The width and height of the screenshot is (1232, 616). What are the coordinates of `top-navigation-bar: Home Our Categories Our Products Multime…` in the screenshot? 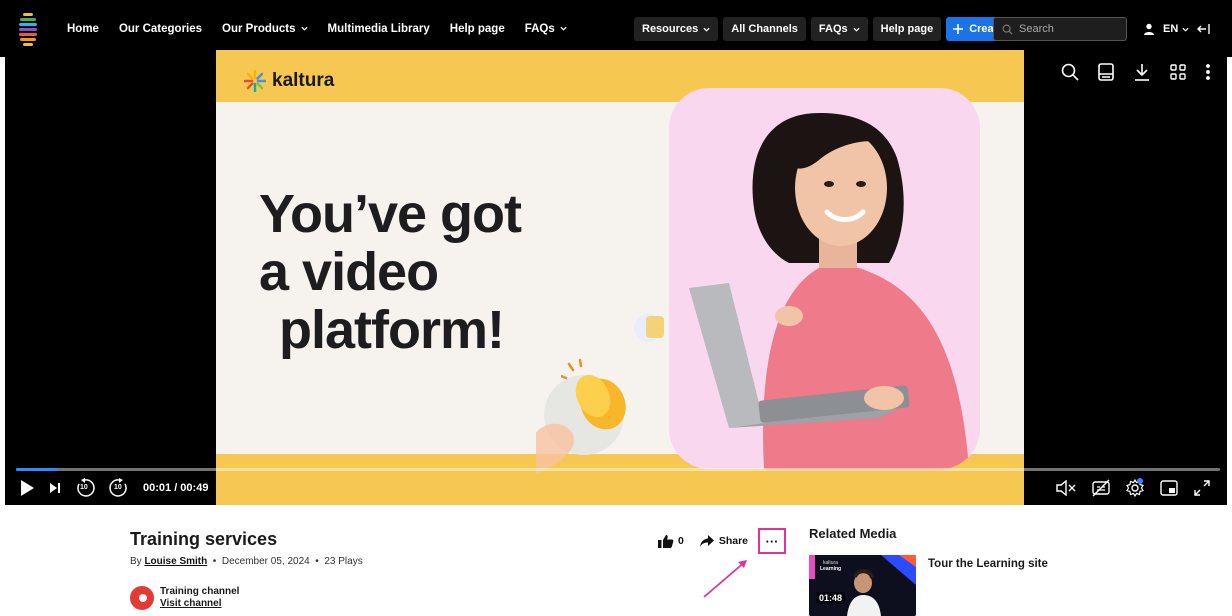 It's located at (616, 28).